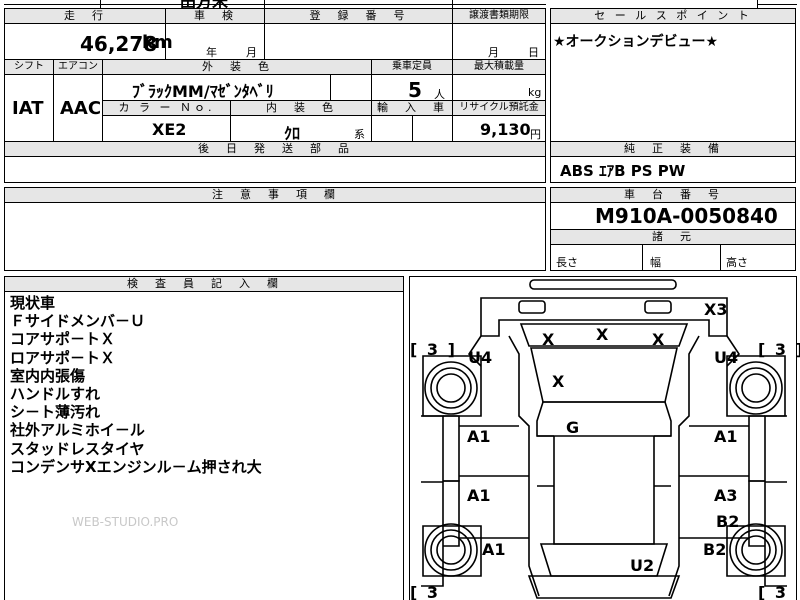 The image size is (800, 600). I want to click on inspection-year-unit: 年, so click(211, 52).